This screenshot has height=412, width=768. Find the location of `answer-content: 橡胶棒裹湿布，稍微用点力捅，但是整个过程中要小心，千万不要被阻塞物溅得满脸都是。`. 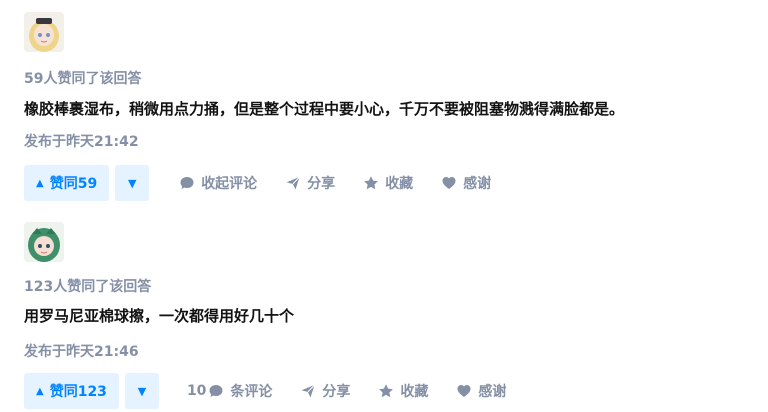

answer-content: 橡胶棒裹湿布，稍微用点力捅，但是整个过程中要小心，千万不要被阻塞物溅得满脸都是。 is located at coordinates (324, 109).